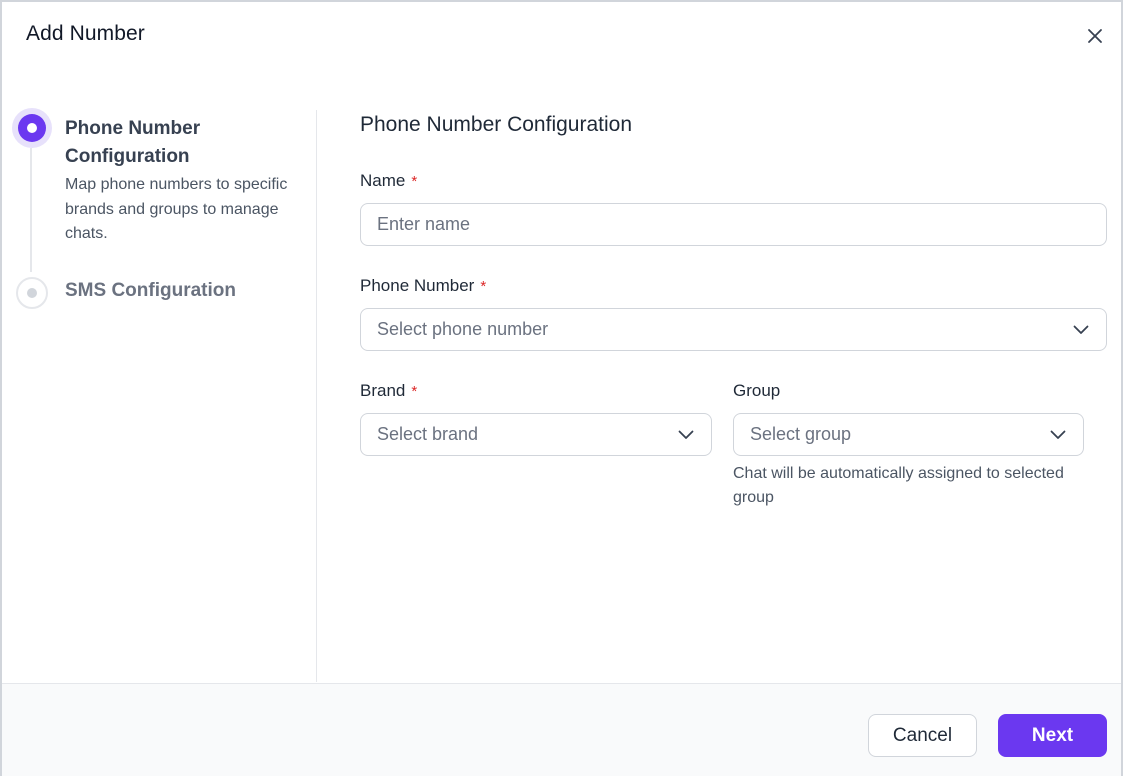 The height and width of the screenshot is (776, 1123). I want to click on name-label: Name *, so click(389, 180).